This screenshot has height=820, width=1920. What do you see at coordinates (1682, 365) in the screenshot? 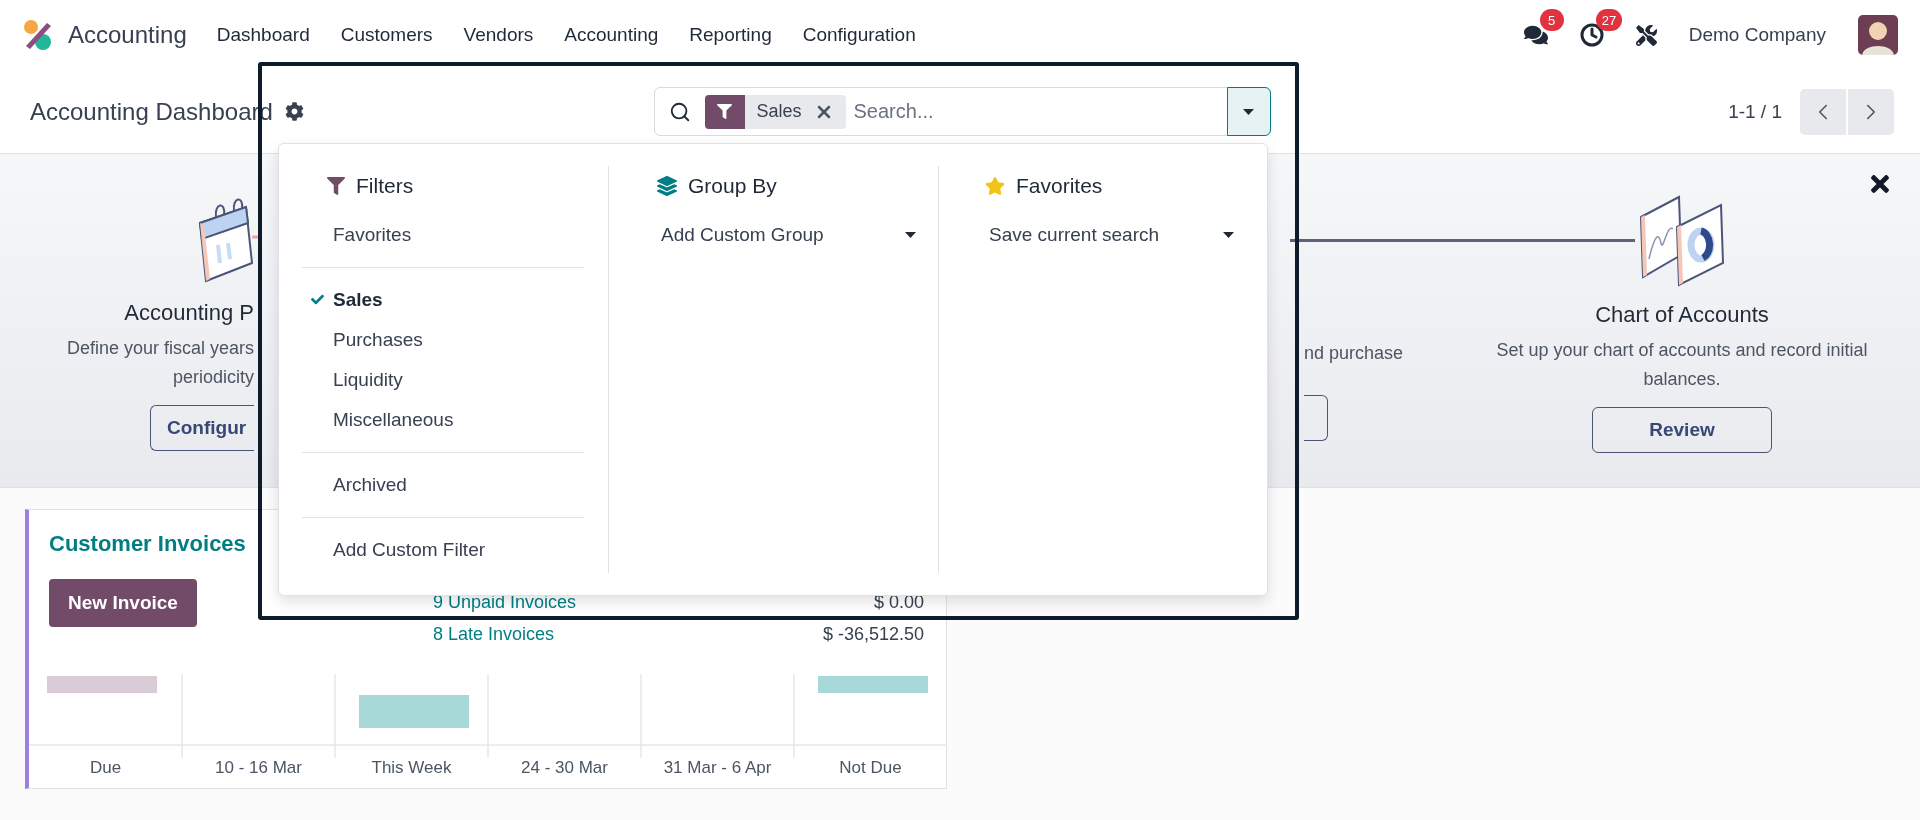
I see `step-description: Set up your chart of accounts and record initial balances.` at bounding box center [1682, 365].